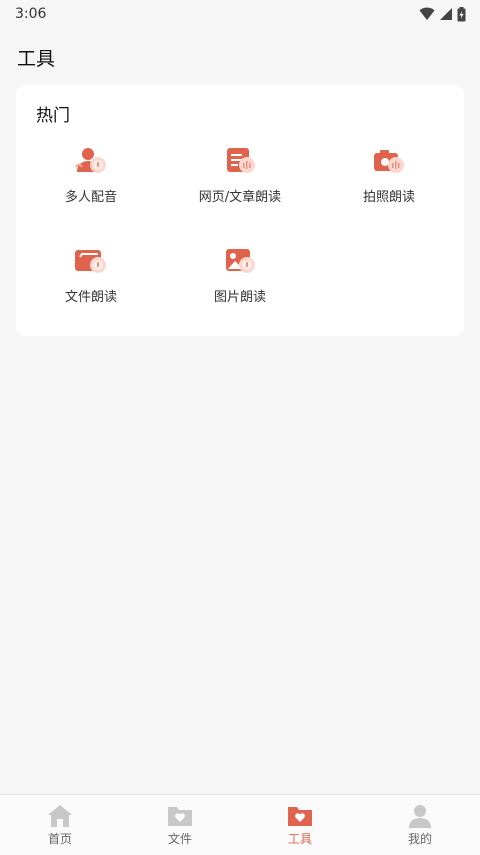  Describe the element at coordinates (91, 280) in the screenshot. I see `tool-file-read: 文件朗读` at that location.